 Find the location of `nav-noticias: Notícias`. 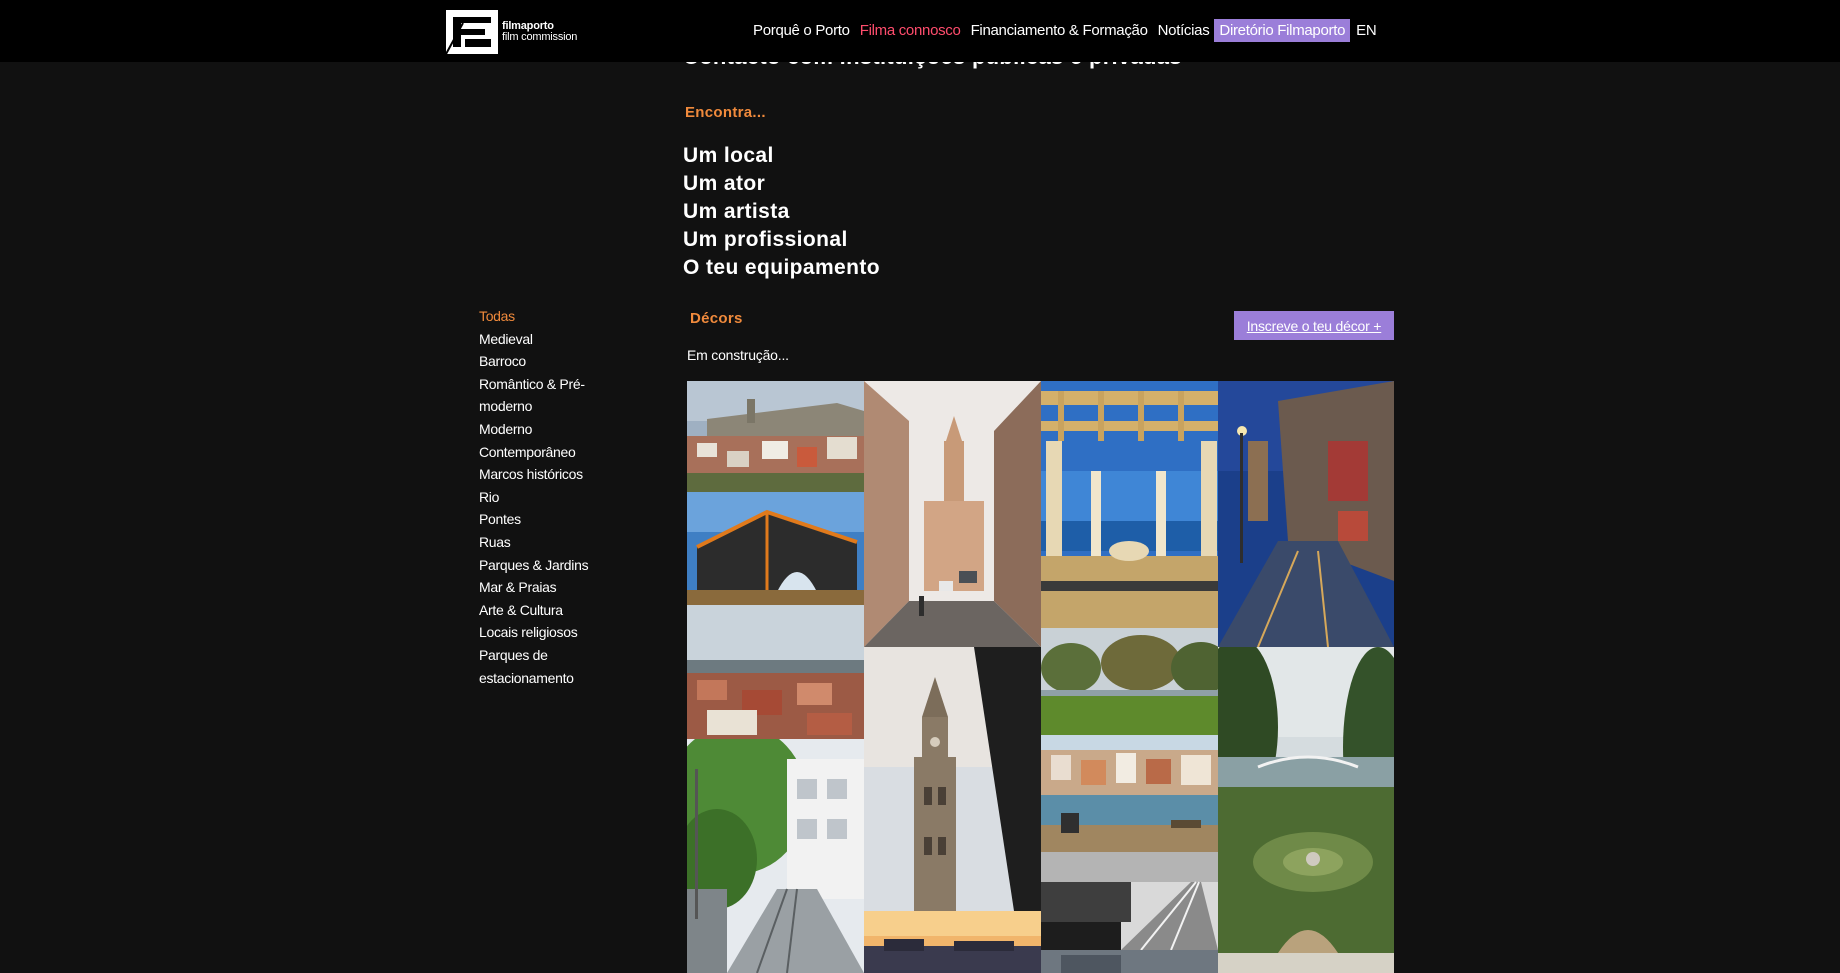

nav-noticias: Notícias is located at coordinates (1184, 30).